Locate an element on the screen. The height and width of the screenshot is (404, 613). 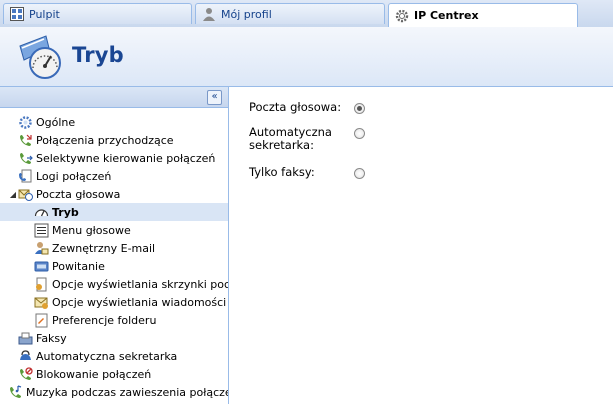
sidebar-item-label: Selektywne kierowanie połączeń is located at coordinates (126, 158).